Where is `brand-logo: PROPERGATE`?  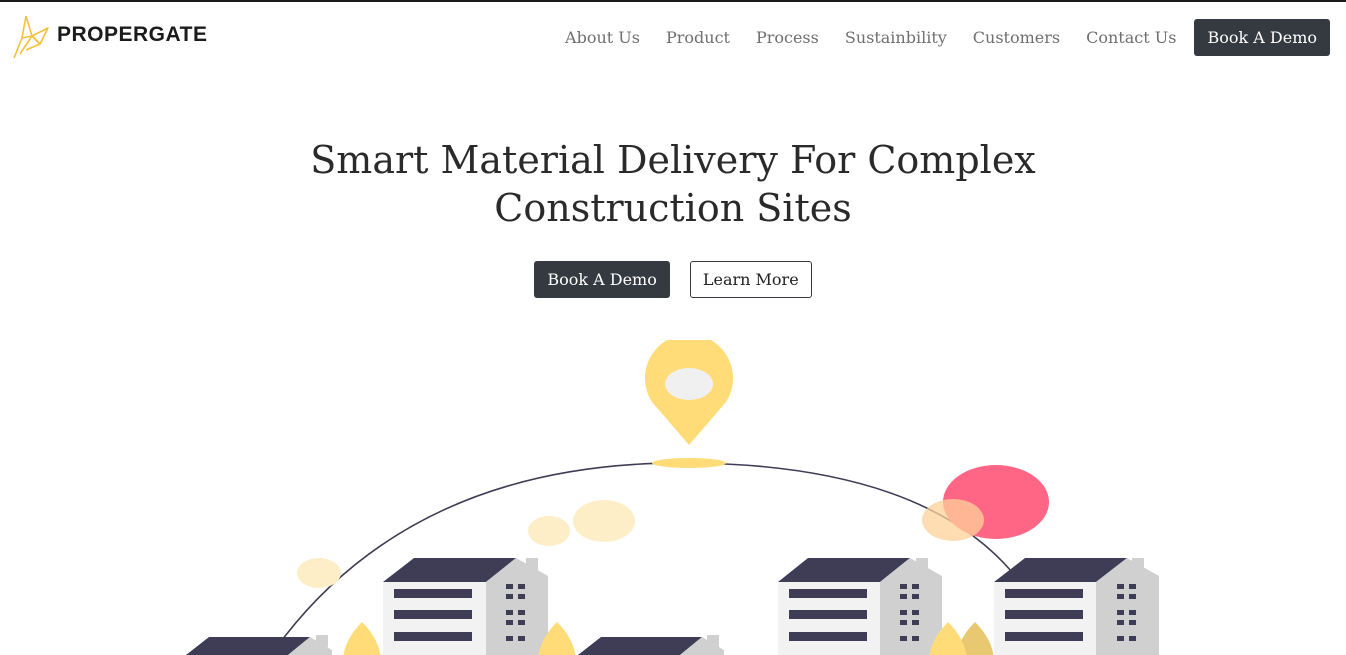 brand-logo: PROPERGATE is located at coordinates (109, 36).